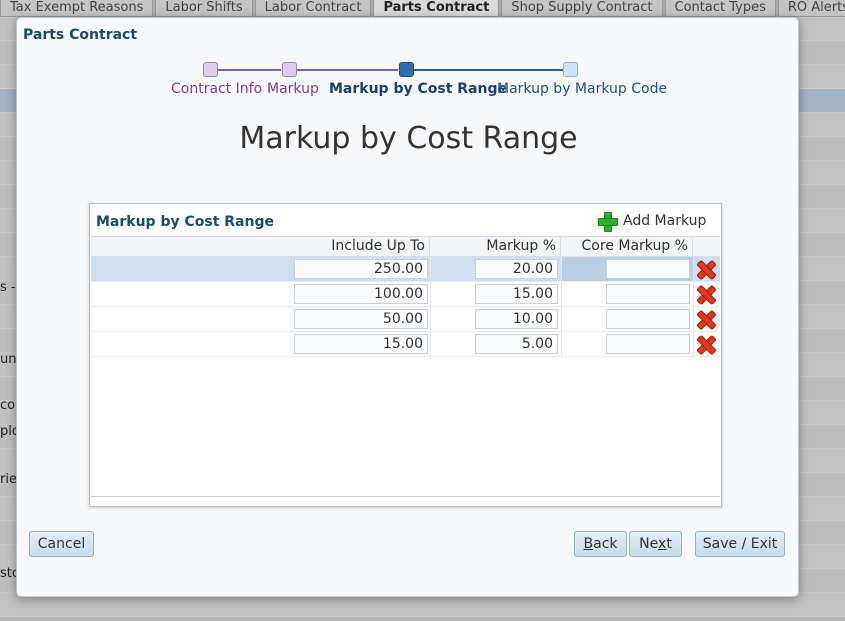 The height and width of the screenshot is (621, 845). I want to click on next-label-start: Ne, so click(649, 544).